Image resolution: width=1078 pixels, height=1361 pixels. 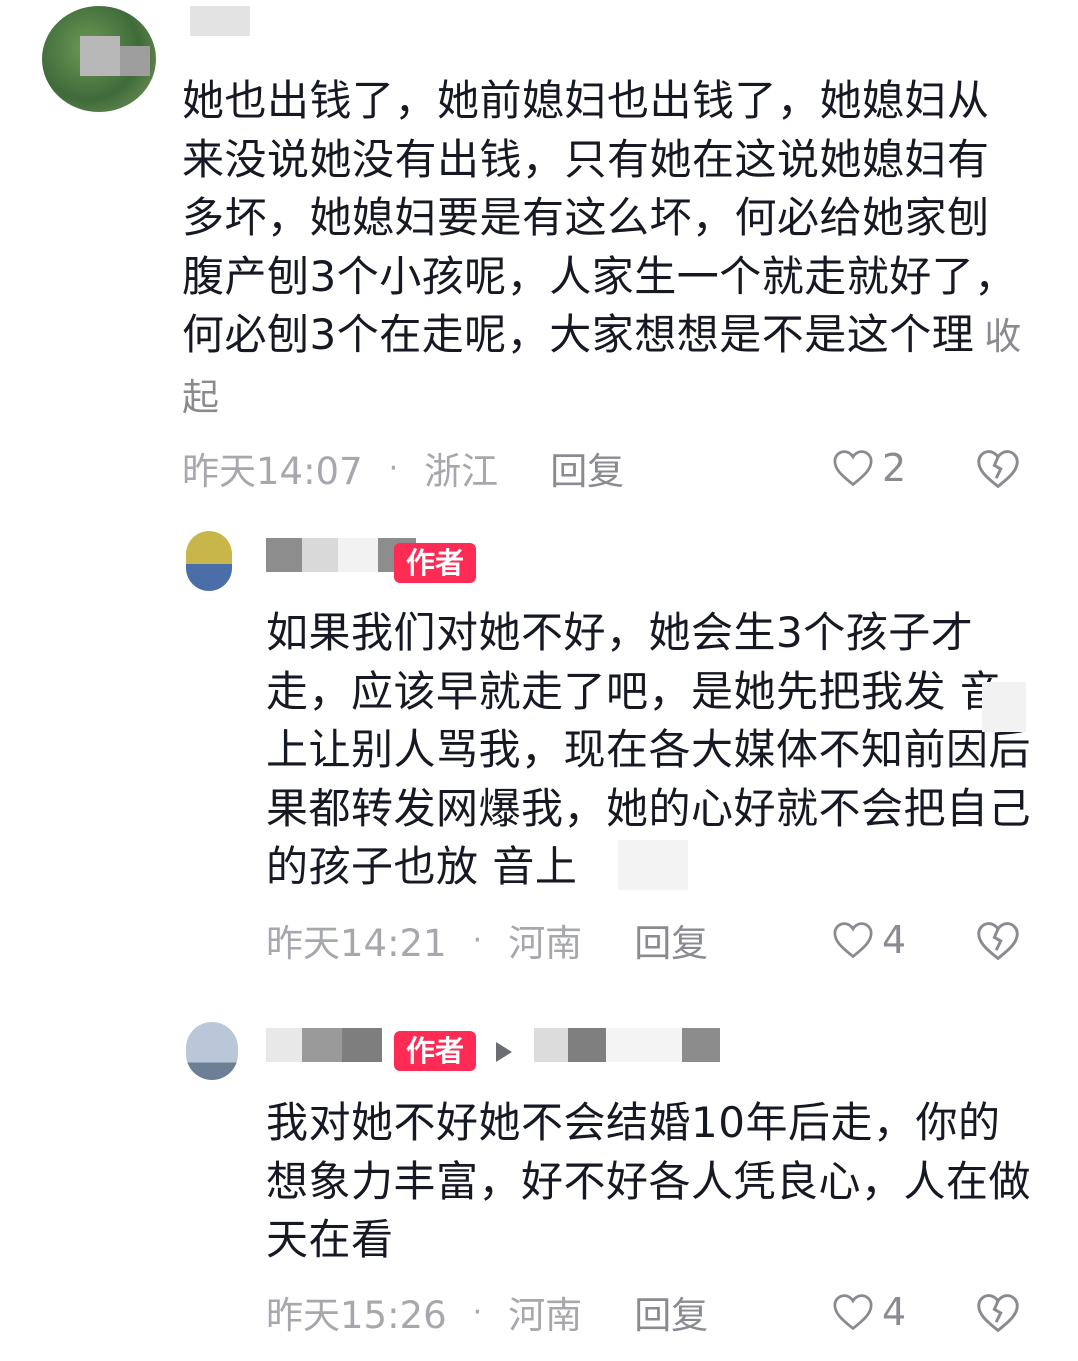 What do you see at coordinates (487, 1312) in the screenshot?
I see `comment-meta: 昨天15:26 · 河南 回复` at bounding box center [487, 1312].